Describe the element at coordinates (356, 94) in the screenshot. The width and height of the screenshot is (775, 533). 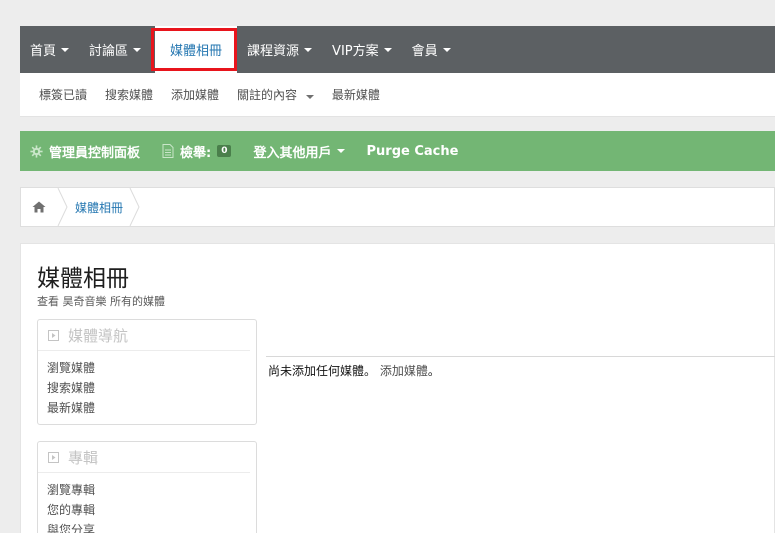
I see `sub-link-new-media: 最新媒體` at that location.